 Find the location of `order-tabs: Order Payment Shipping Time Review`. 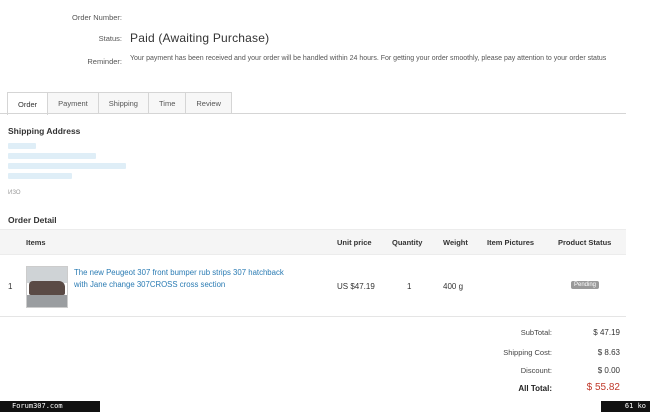

order-tabs: Order Payment Shipping Time Review is located at coordinates (119, 103).